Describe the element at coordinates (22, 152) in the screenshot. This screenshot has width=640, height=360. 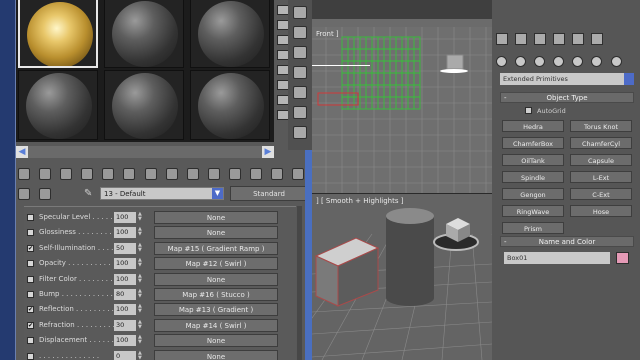
I see `scroll-left-icon: ◀` at that location.